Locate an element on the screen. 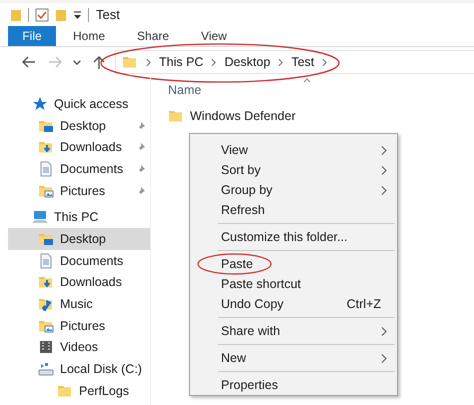 This screenshot has width=474, height=405. chevron-down-icon is located at coordinates (77, 62).